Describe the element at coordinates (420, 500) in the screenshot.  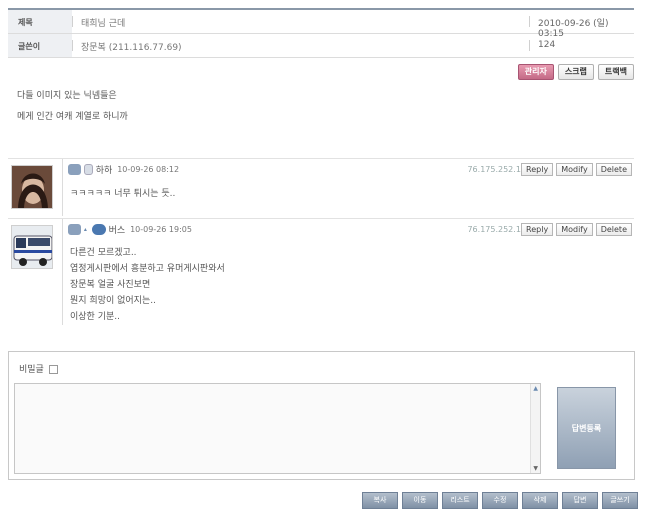
I see `move-button: 이동` at that location.